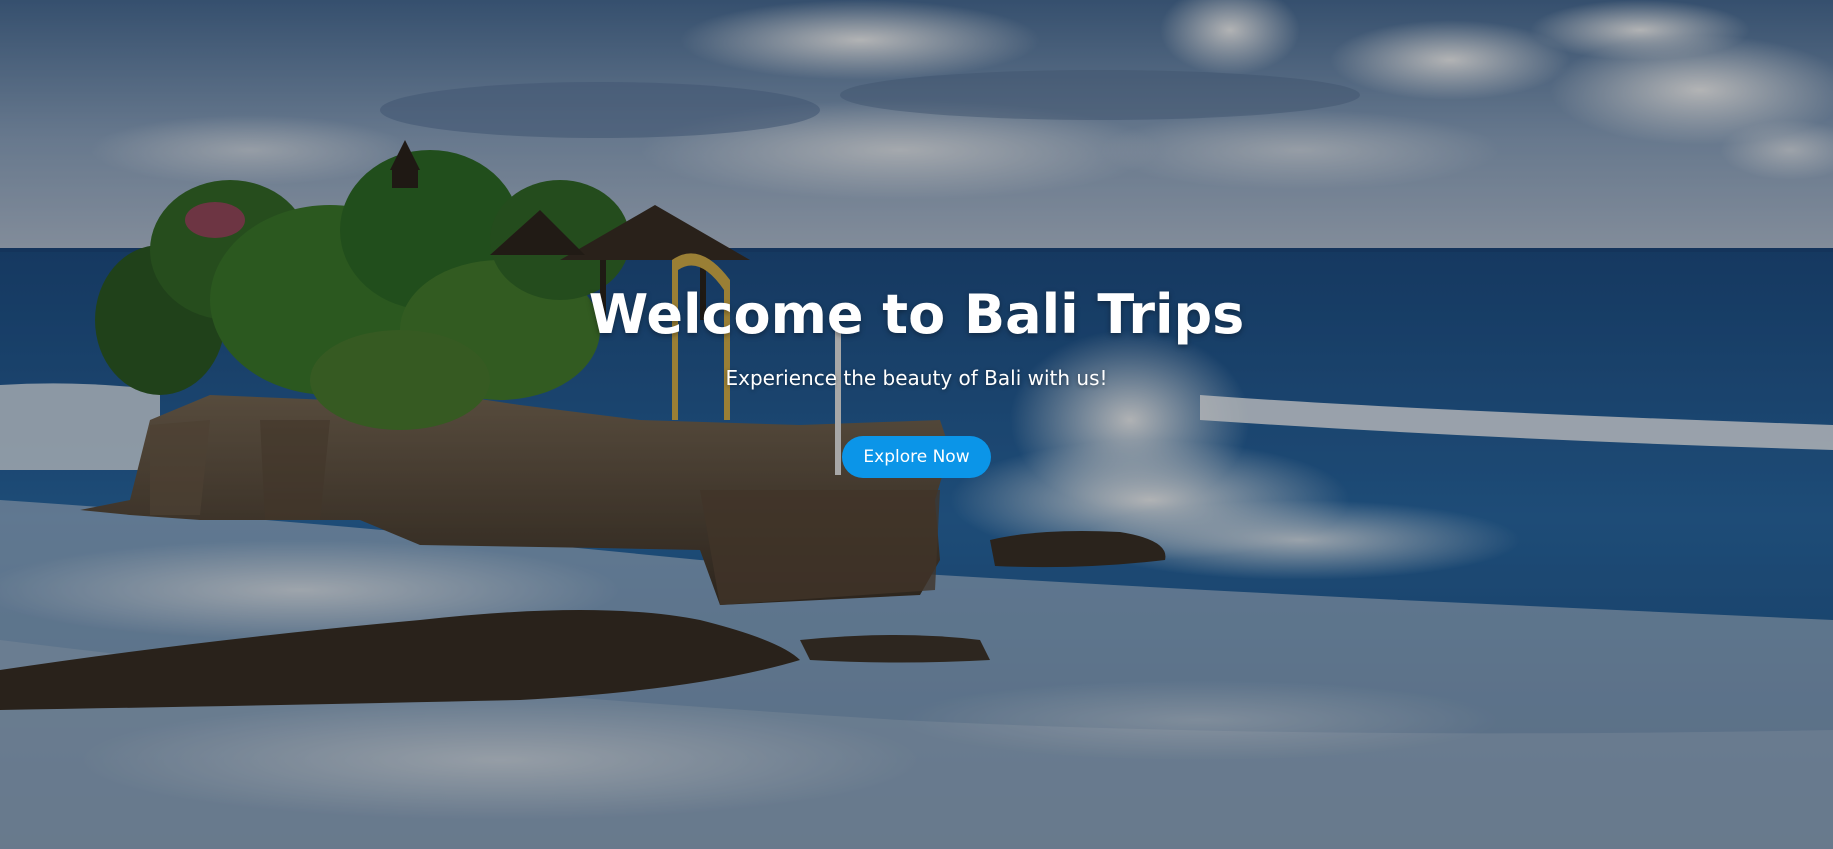  Describe the element at coordinates (916, 457) in the screenshot. I see `explore-now-button: Explore Now` at that location.